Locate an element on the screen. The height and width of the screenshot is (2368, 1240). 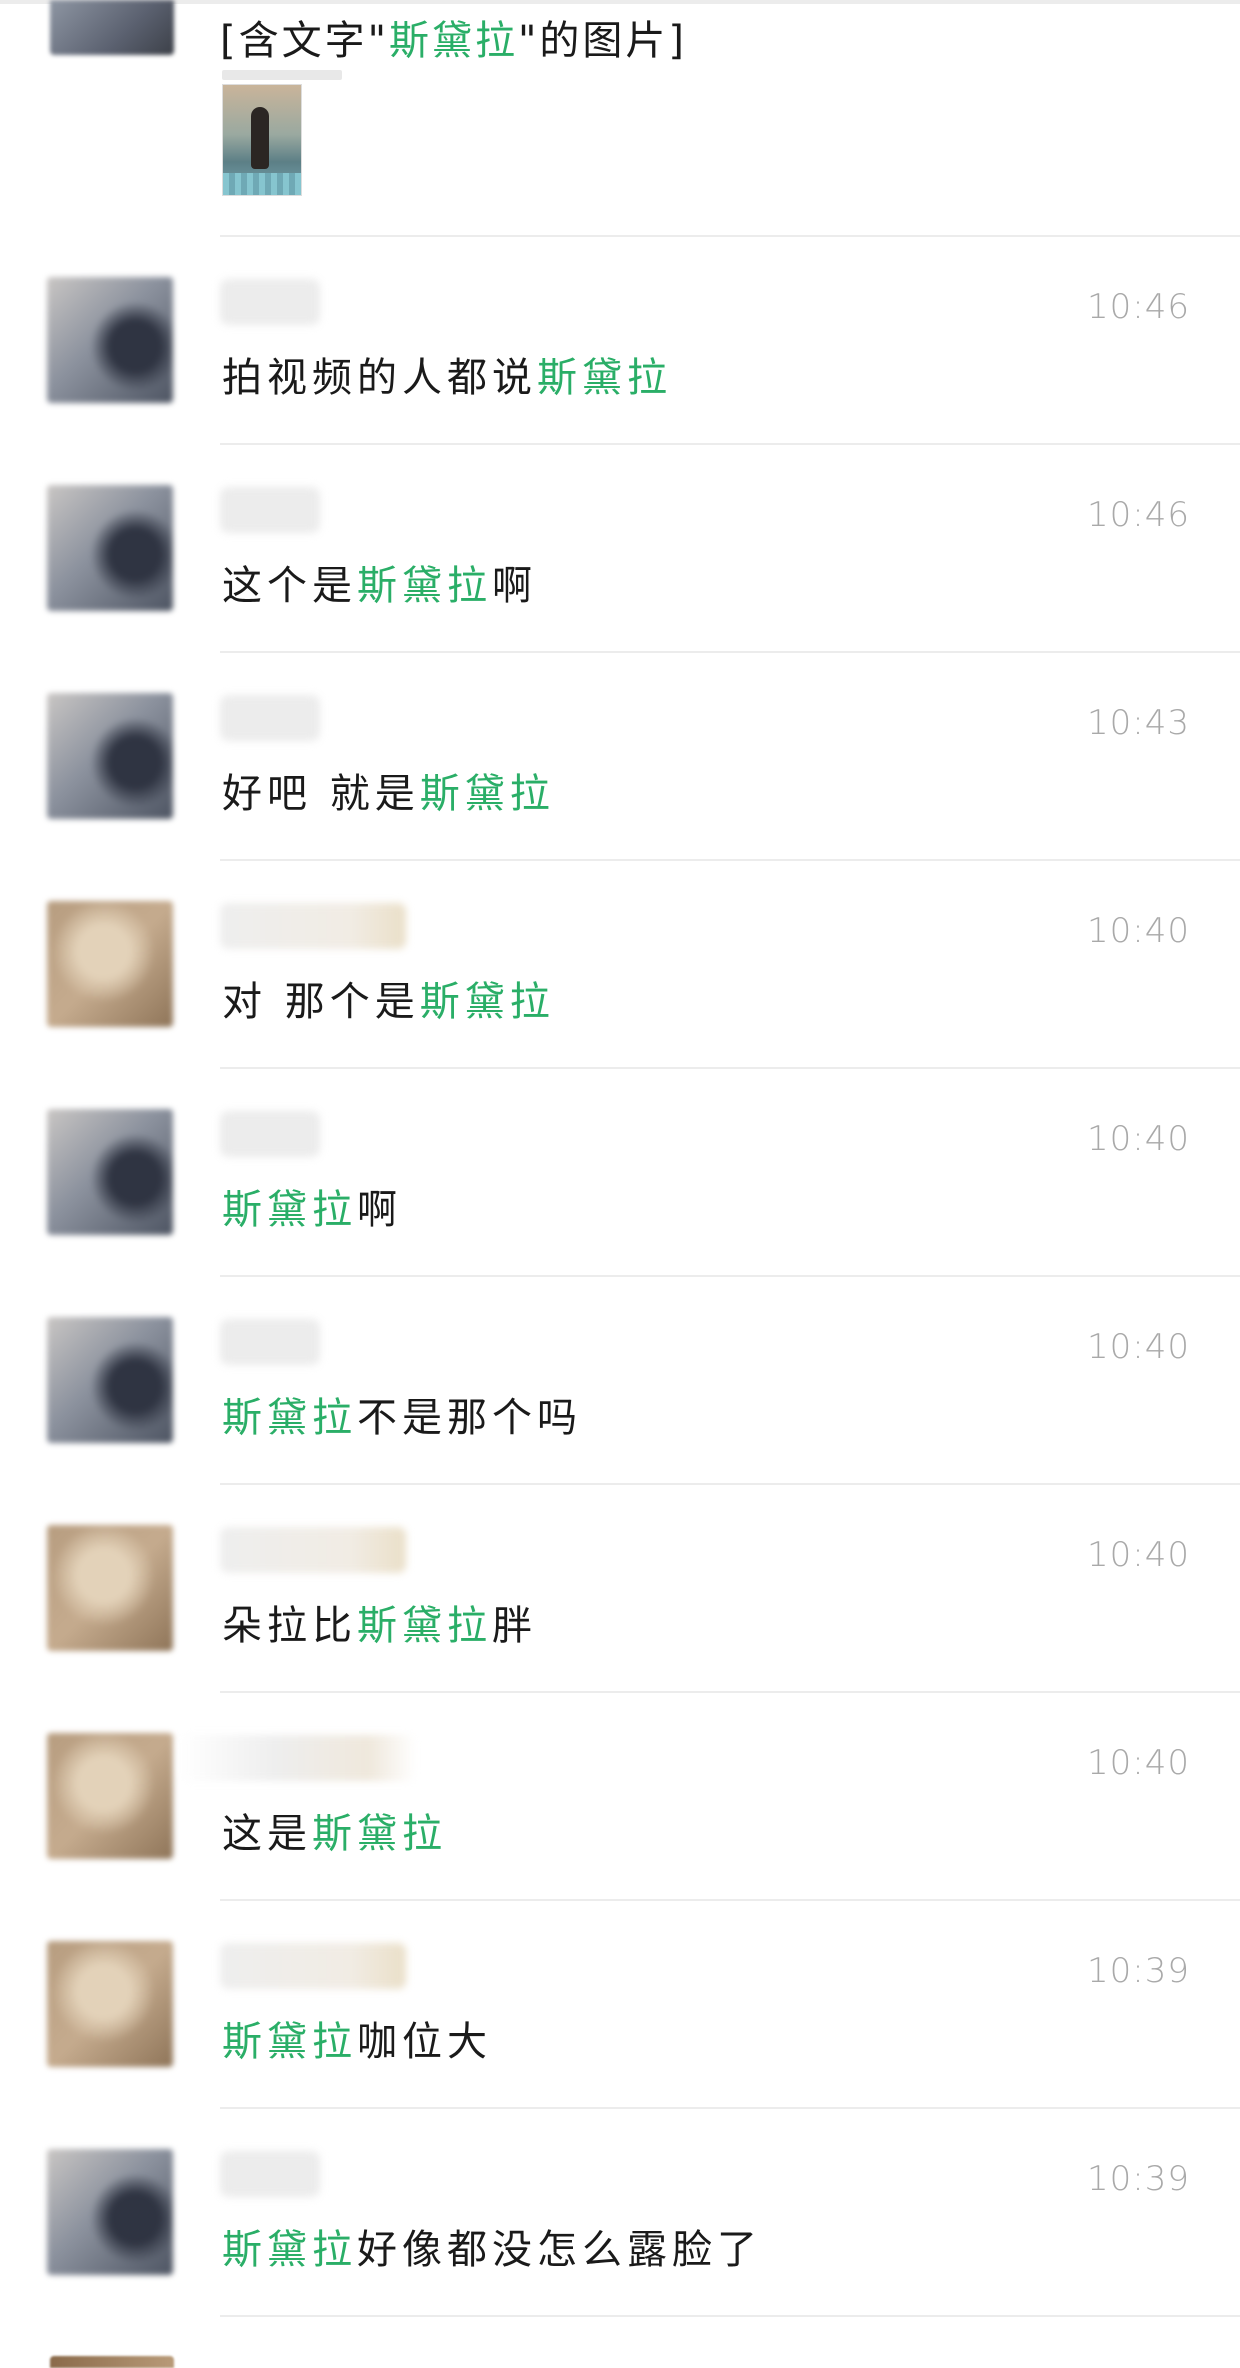
message-text: 咖位大 is located at coordinates (424, 2042).